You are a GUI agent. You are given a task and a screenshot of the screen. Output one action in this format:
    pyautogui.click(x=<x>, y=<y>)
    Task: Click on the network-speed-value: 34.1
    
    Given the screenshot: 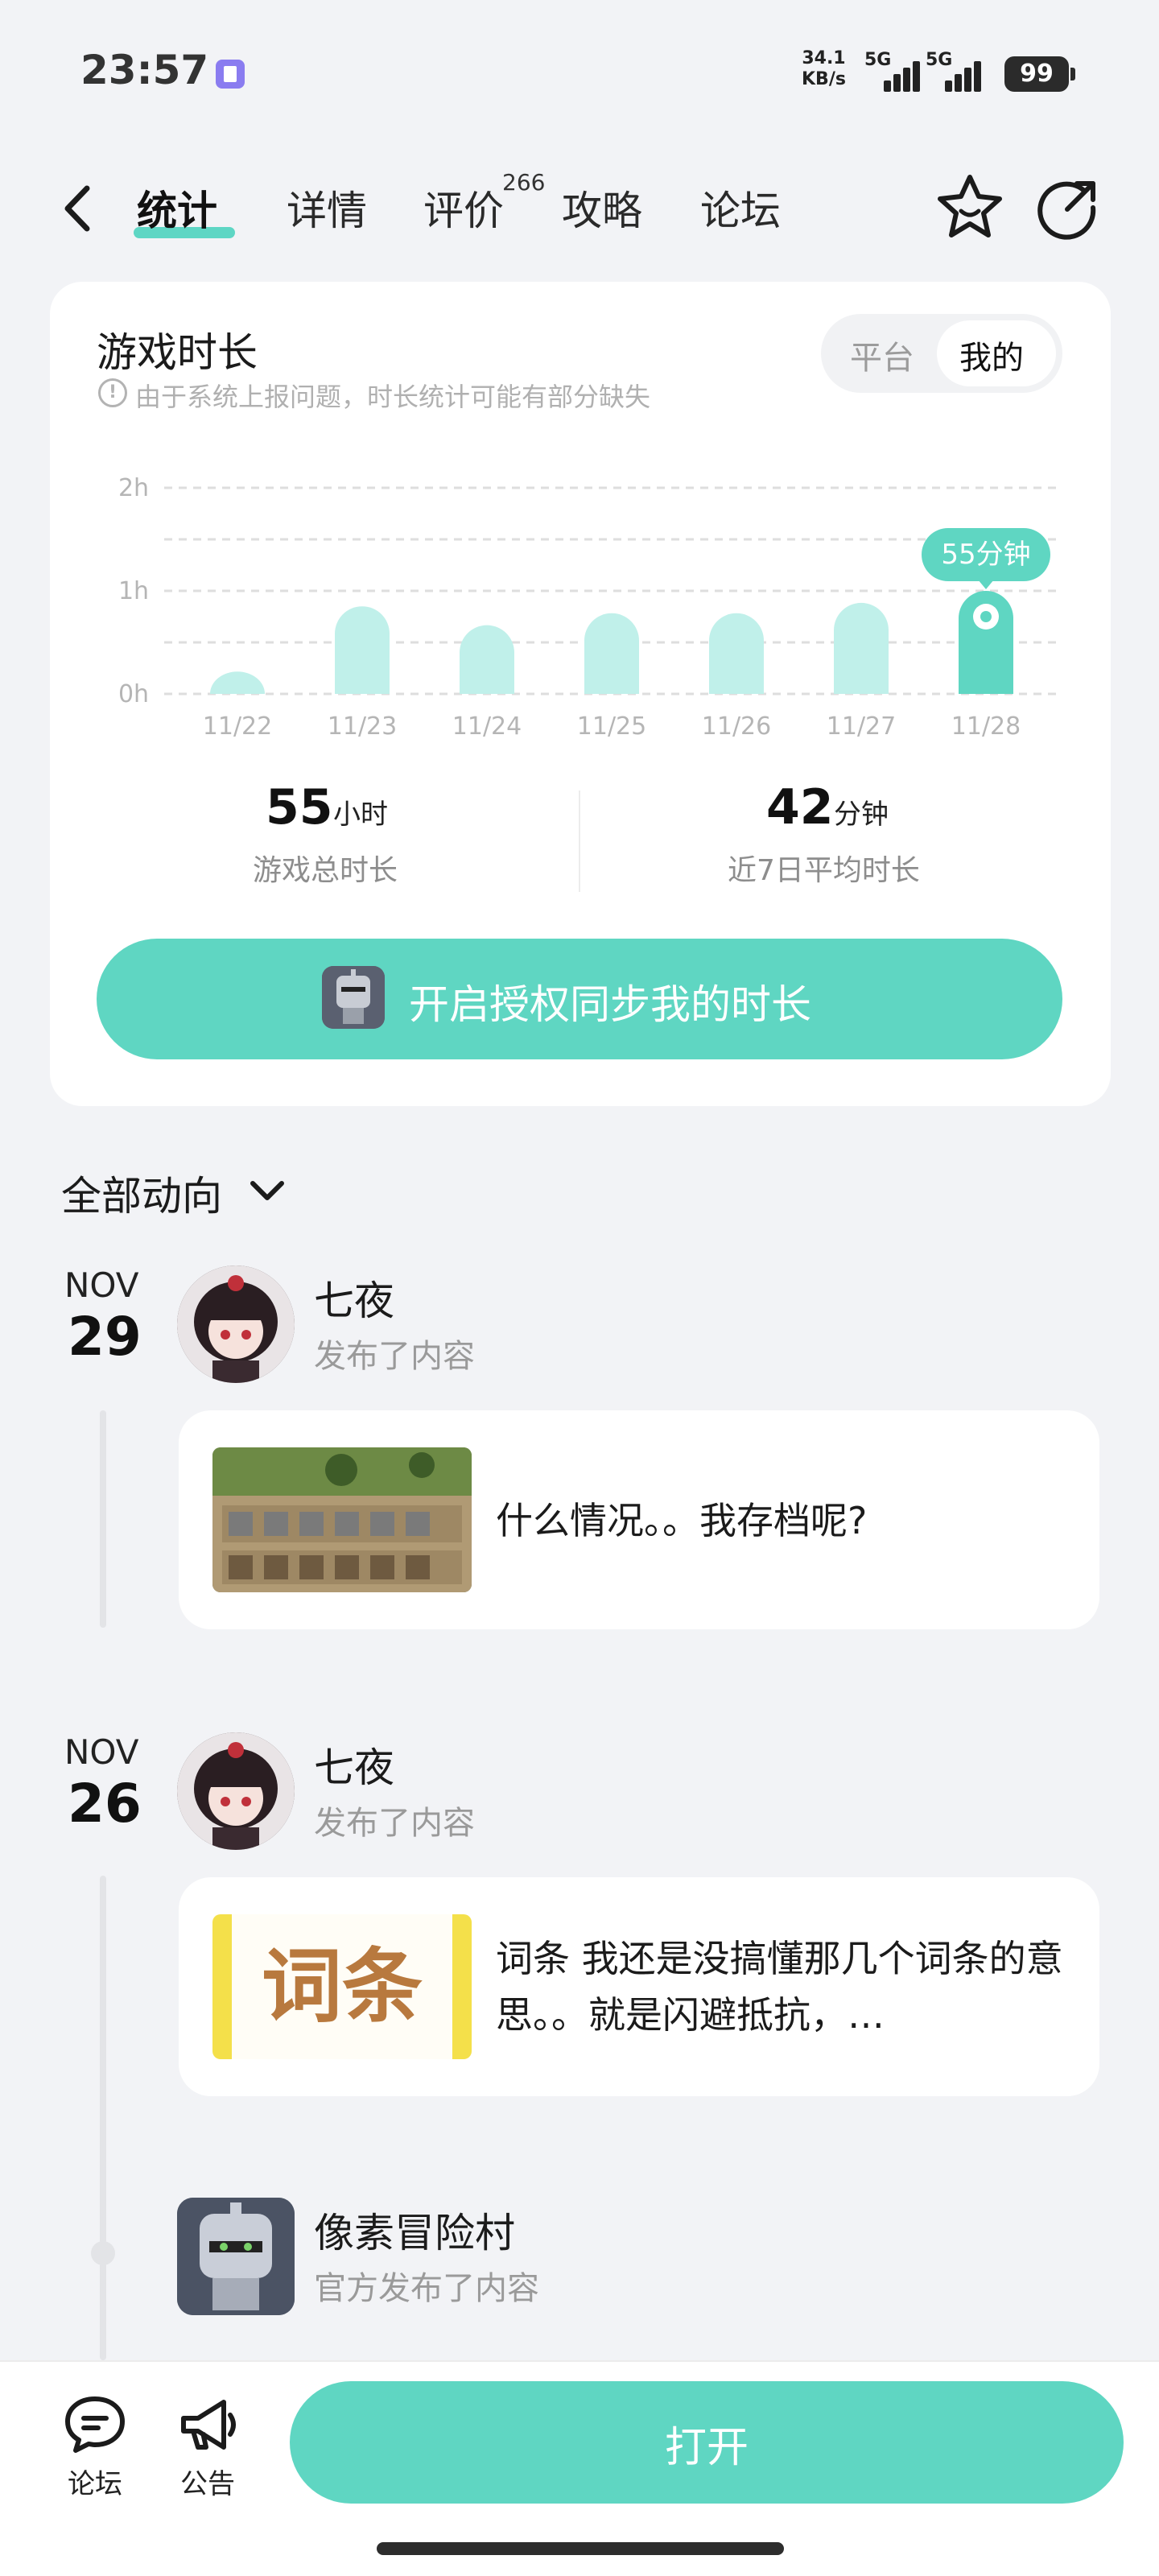 What is the action you would take?
    pyautogui.click(x=824, y=58)
    